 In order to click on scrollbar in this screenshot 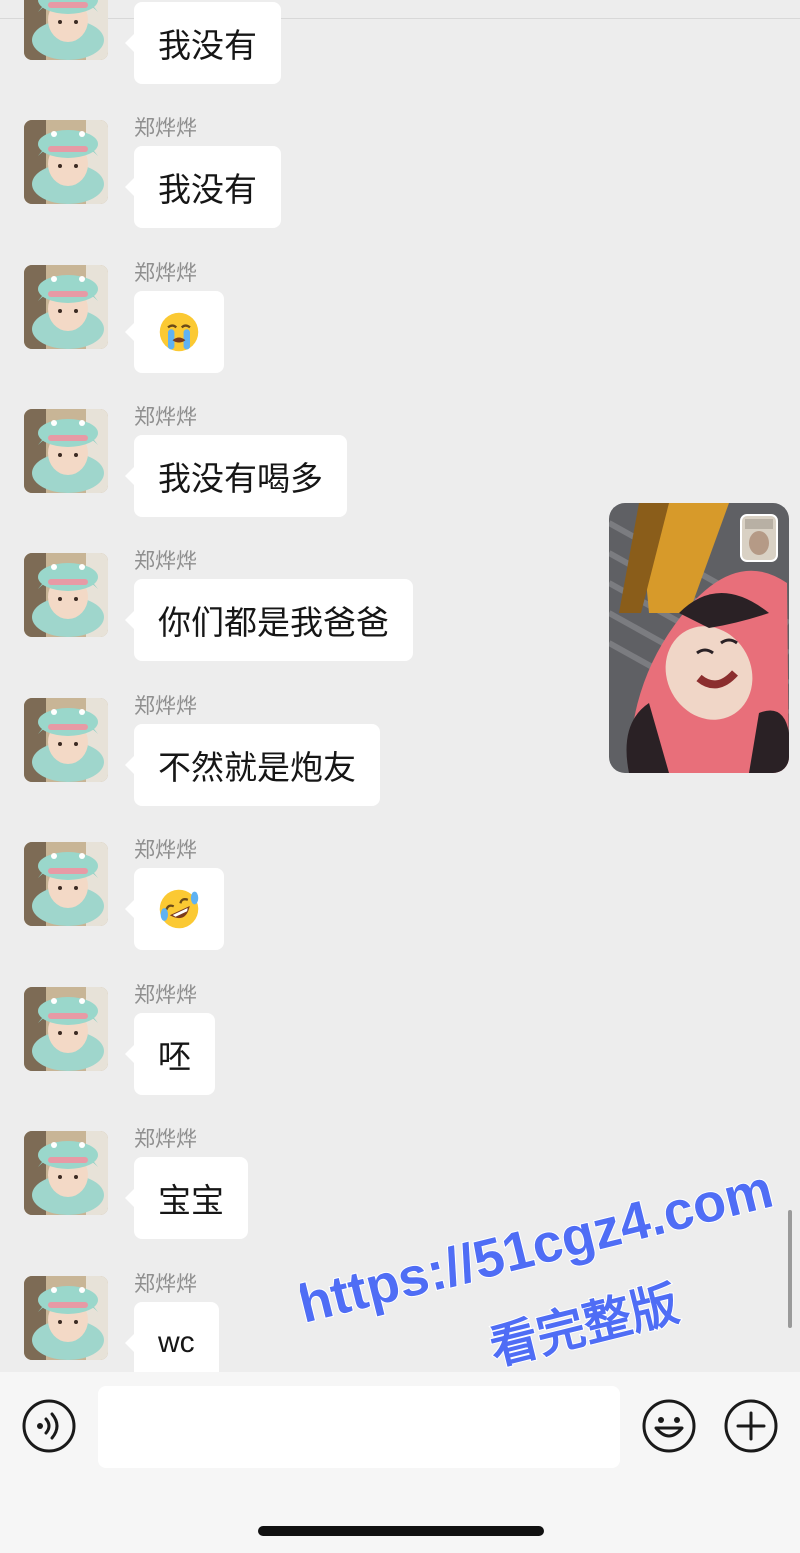, I will do `click(790, 1269)`.